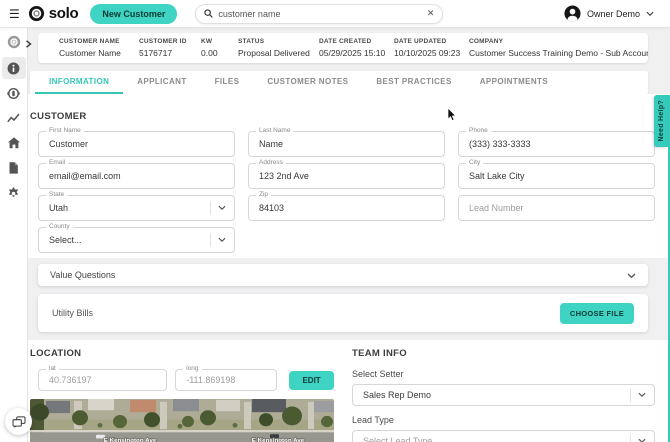  Describe the element at coordinates (413, 82) in the screenshot. I see `tab-best-practices: BEST PRACTICES` at that location.